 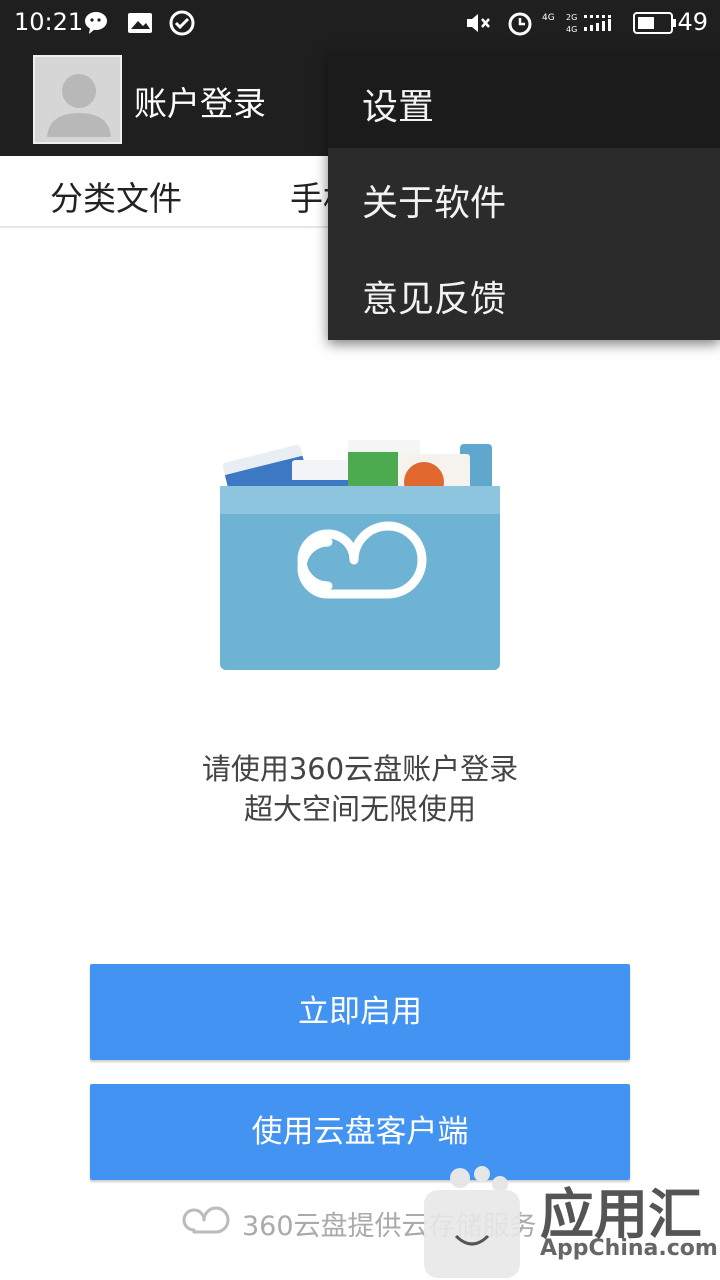 I want to click on watermark: 应用汇 AppChina.com, so click(x=570, y=1220).